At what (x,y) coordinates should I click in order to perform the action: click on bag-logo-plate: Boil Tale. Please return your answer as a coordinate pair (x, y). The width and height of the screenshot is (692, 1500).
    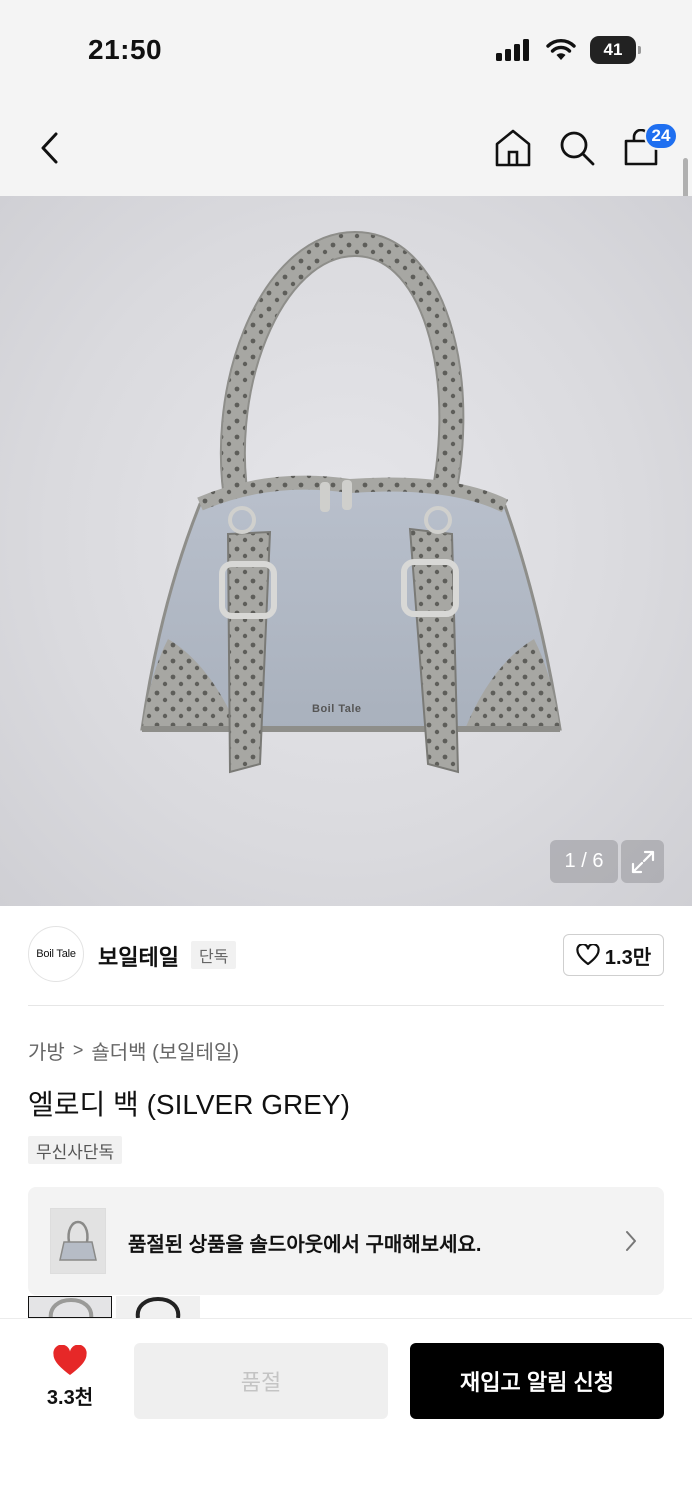
    Looking at the image, I should click on (337, 709).